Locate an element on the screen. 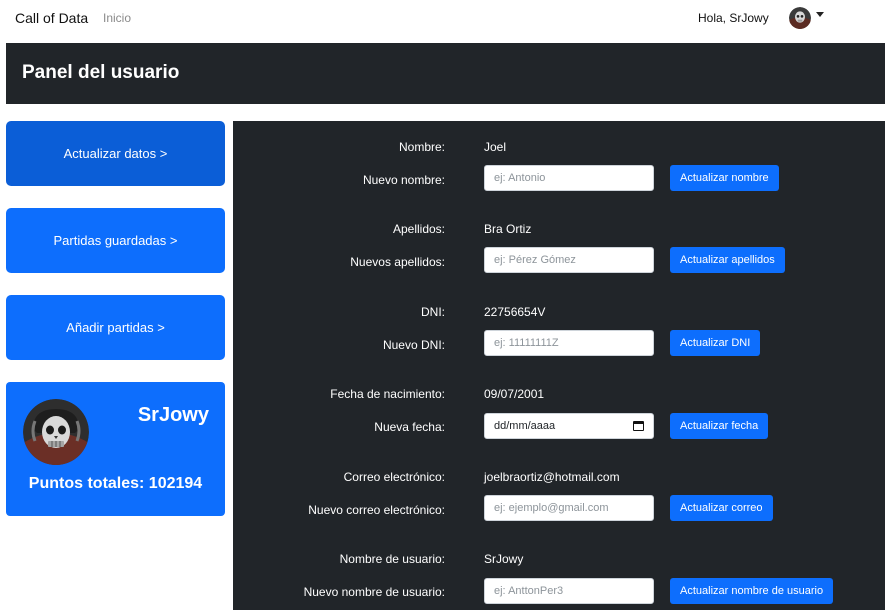  update-nombre-button: Actualizar nombre is located at coordinates (724, 178).